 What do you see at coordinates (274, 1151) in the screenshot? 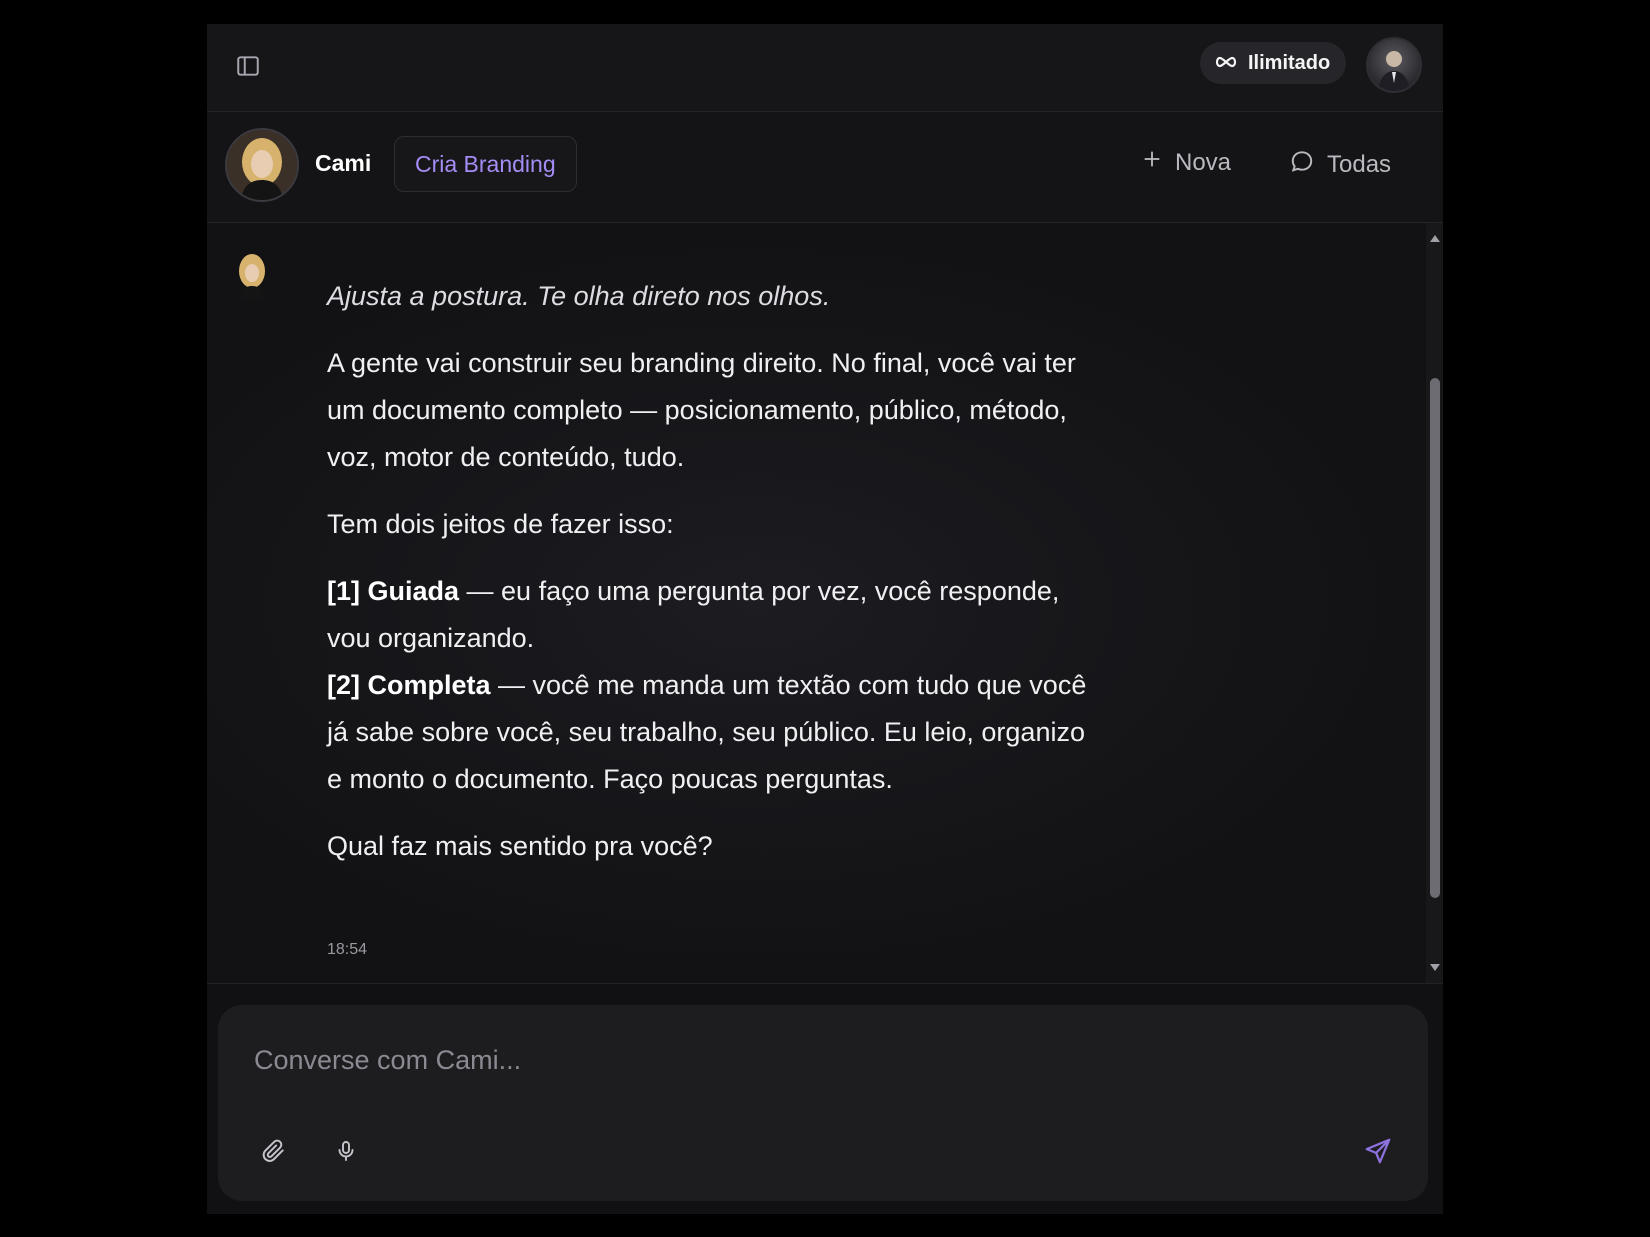
I see `paperclip-icon` at bounding box center [274, 1151].